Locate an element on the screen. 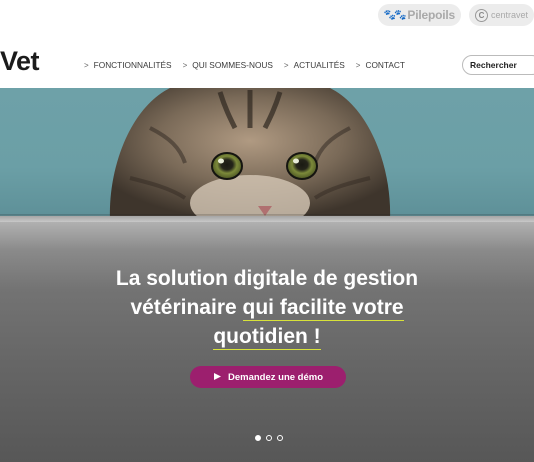 The height and width of the screenshot is (462, 534). centravet-logo-link: C centravet is located at coordinates (501, 15).